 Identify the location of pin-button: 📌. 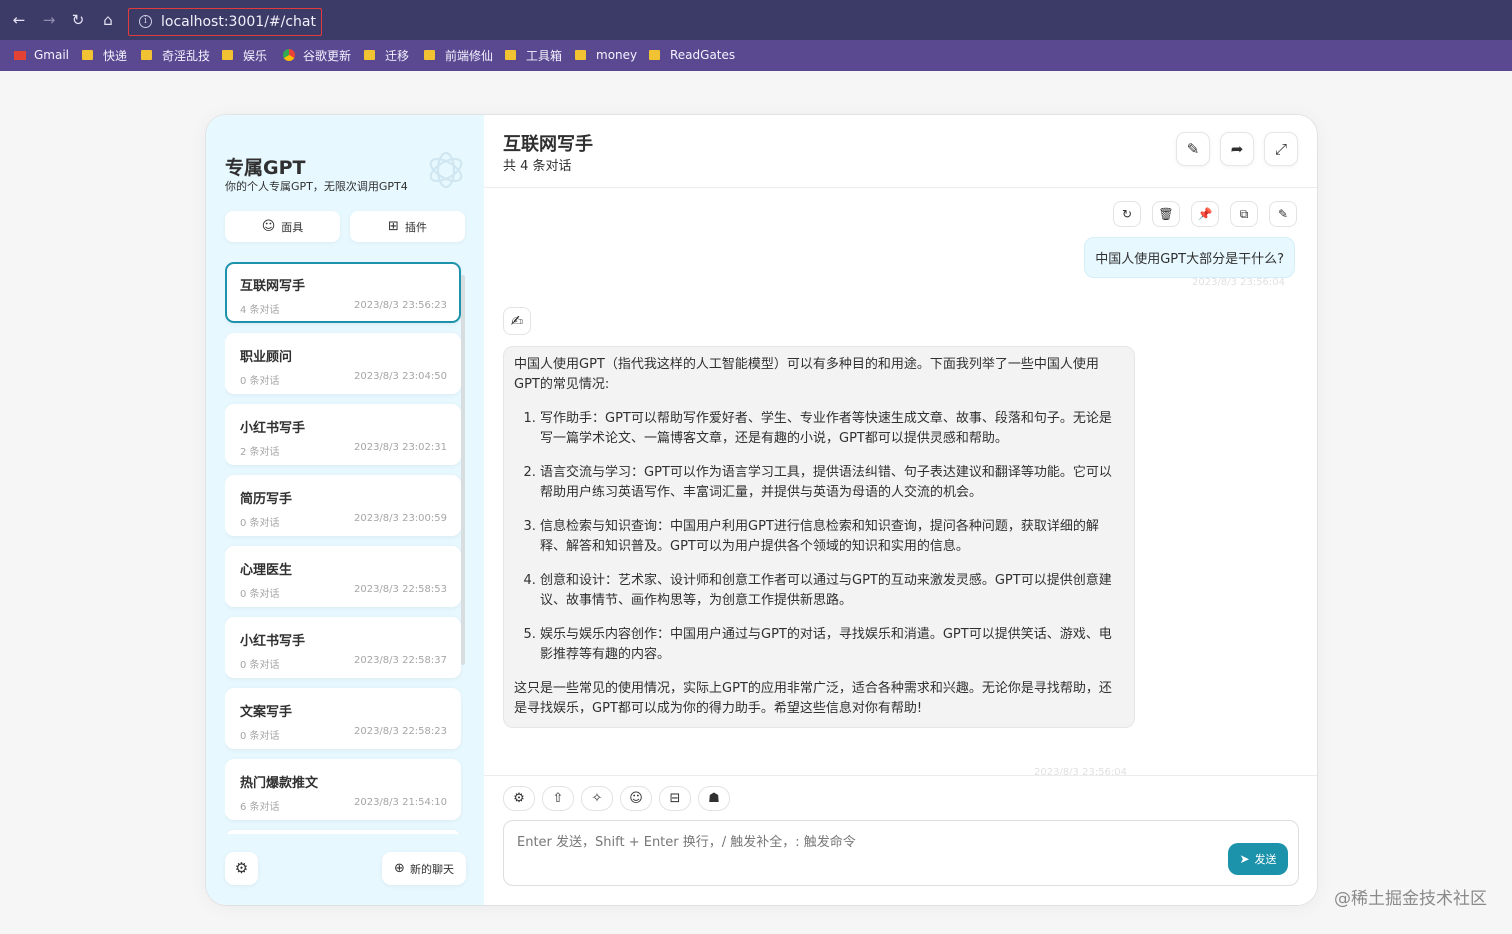
(1205, 214).